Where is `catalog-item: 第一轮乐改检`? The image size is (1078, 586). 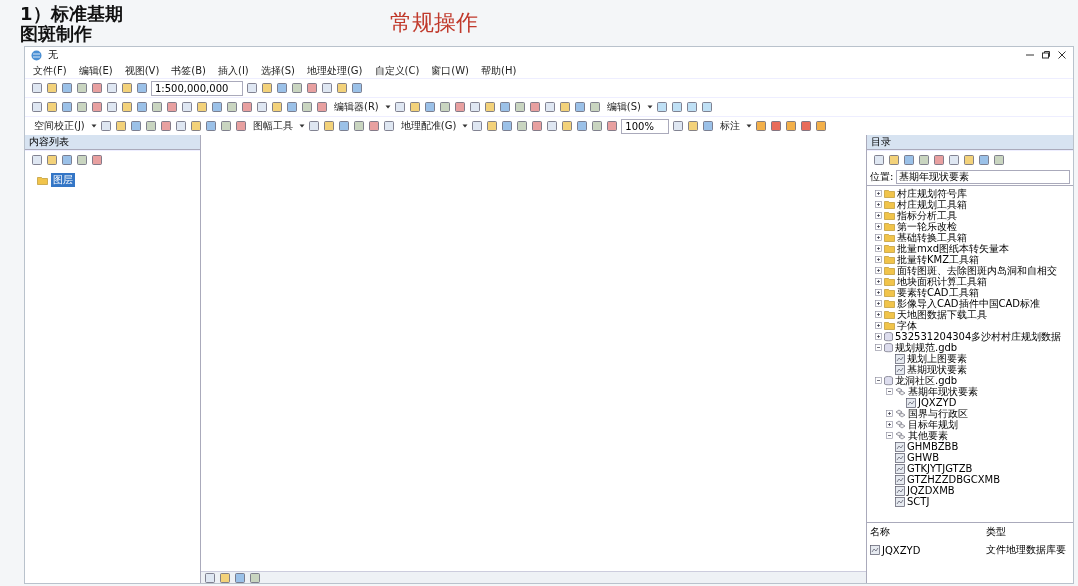
catalog-item: 第一轮乐改检 is located at coordinates (927, 226).